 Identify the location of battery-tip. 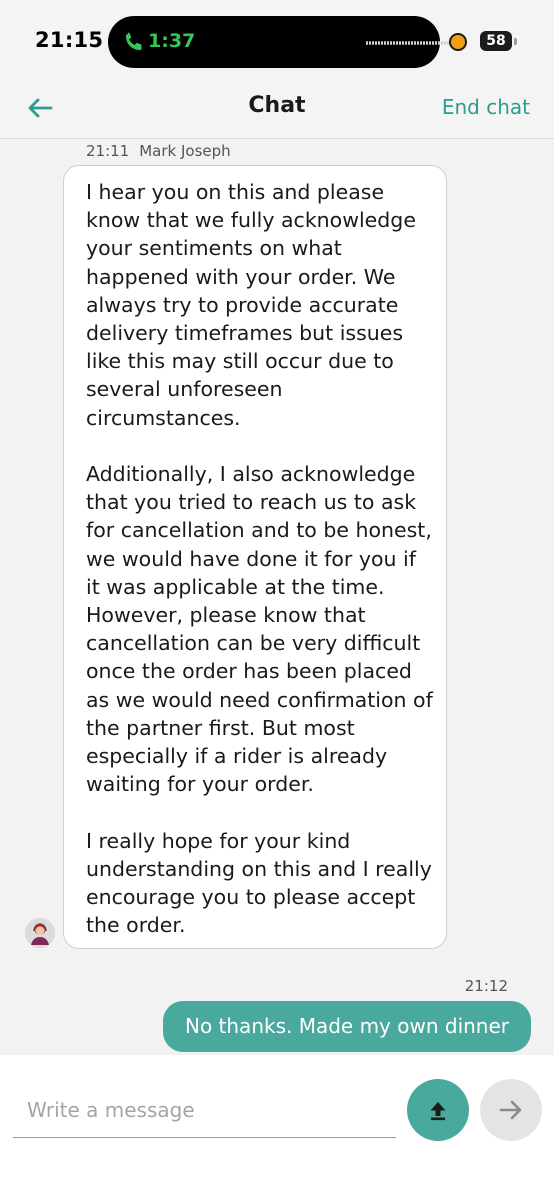
(515, 41).